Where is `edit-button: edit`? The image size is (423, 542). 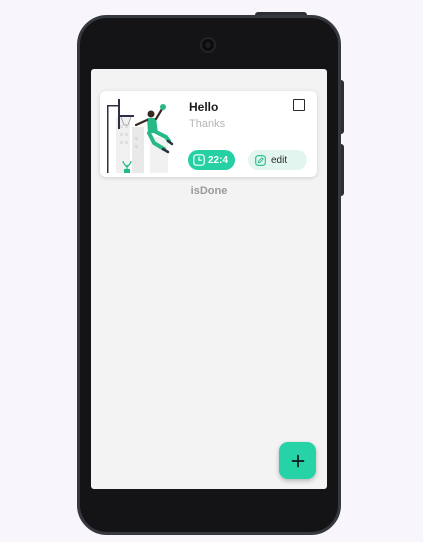
edit-button: edit is located at coordinates (277, 160).